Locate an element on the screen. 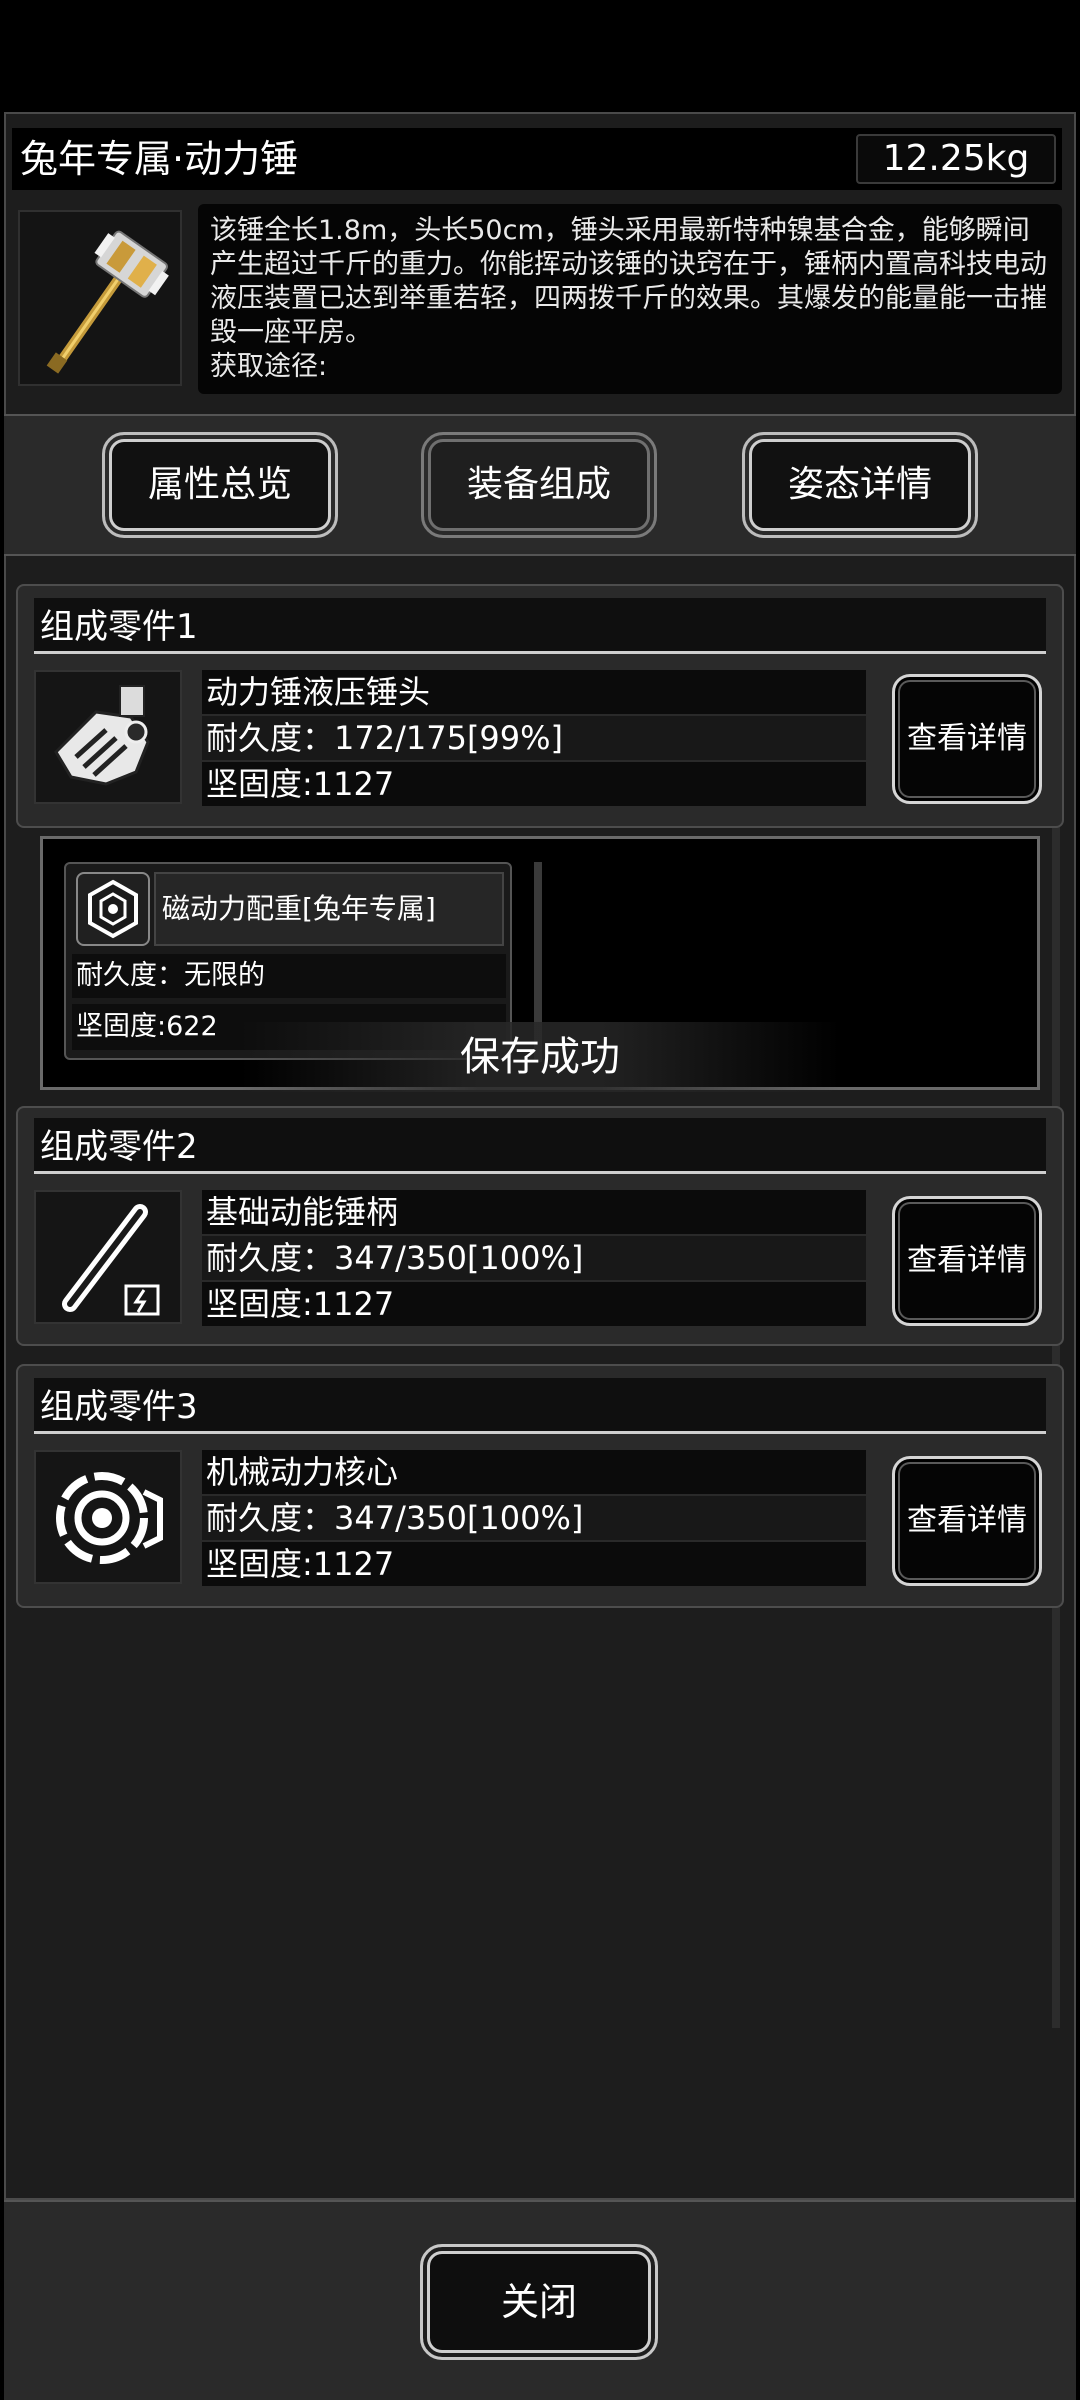 This screenshot has height=2400, width=1080. part-header-2: 组成零件2 is located at coordinates (540, 1146).